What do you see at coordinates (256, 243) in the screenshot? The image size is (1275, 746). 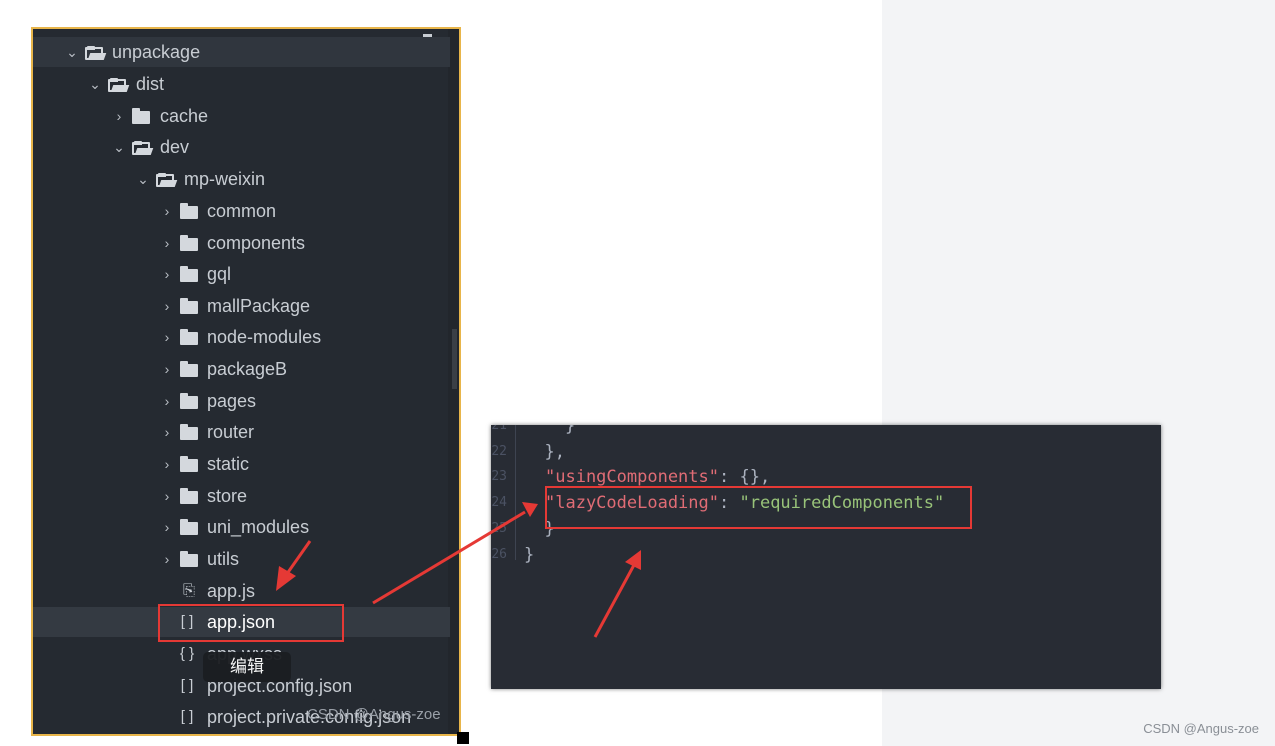 I see `tree-item-label: components` at bounding box center [256, 243].